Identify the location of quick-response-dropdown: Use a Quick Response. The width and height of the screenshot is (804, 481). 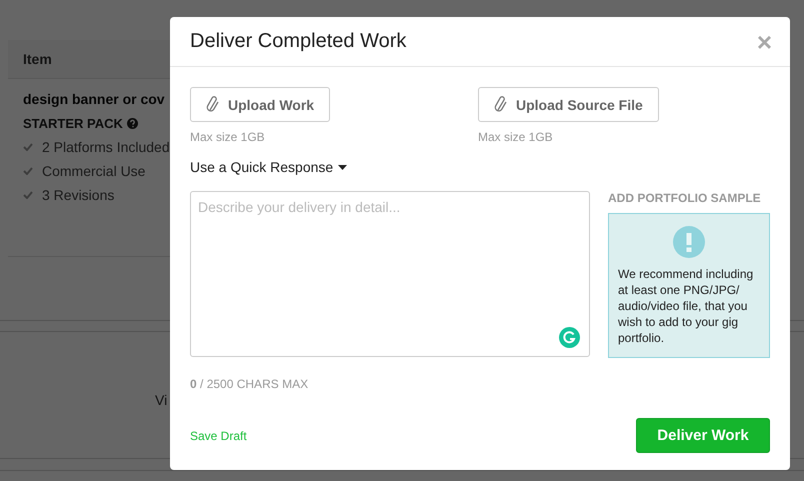
(269, 167).